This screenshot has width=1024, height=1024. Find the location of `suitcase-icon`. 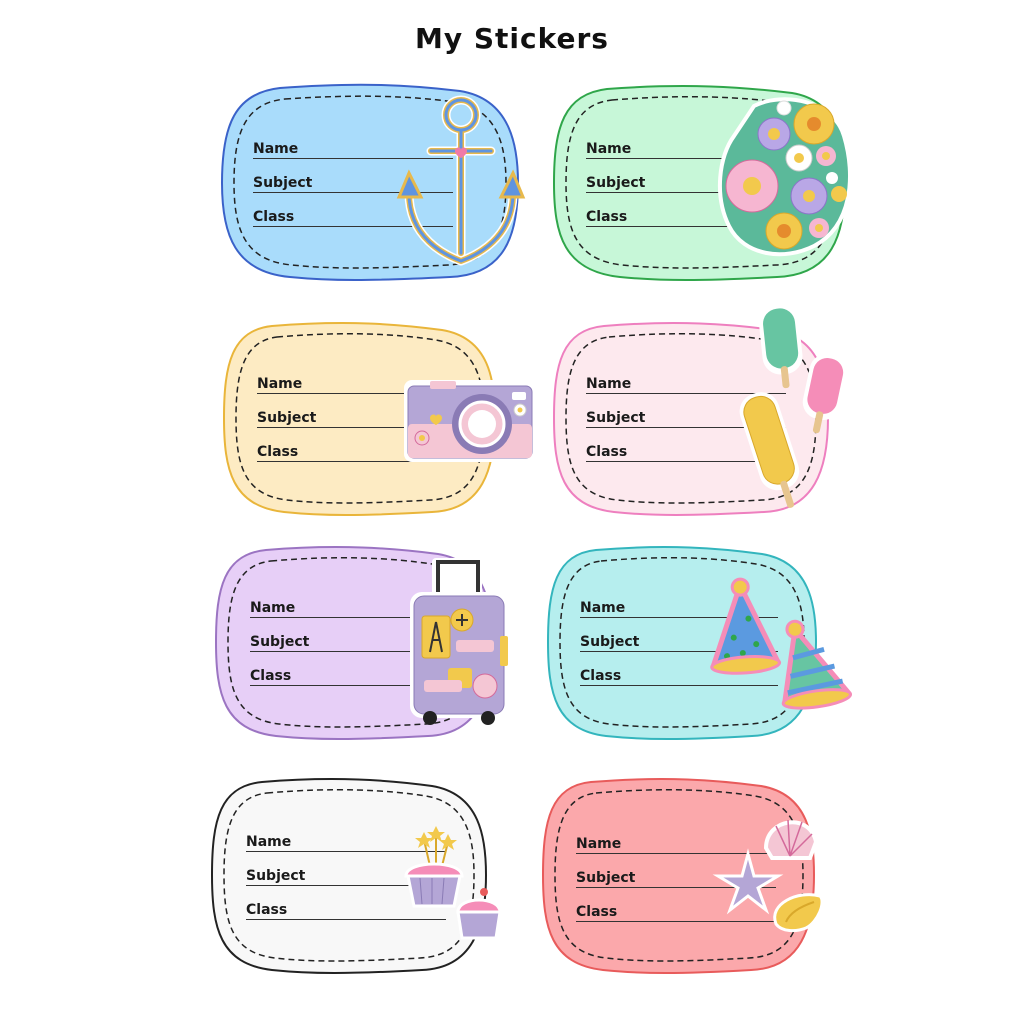

suitcase-icon is located at coordinates (459, 641).